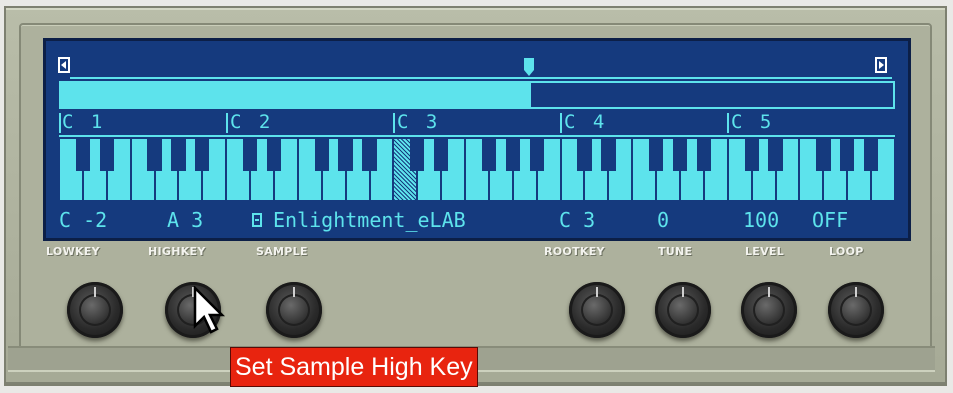 The width and height of the screenshot is (953, 393). I want to click on octave-label-c4: C 4, so click(586, 122).